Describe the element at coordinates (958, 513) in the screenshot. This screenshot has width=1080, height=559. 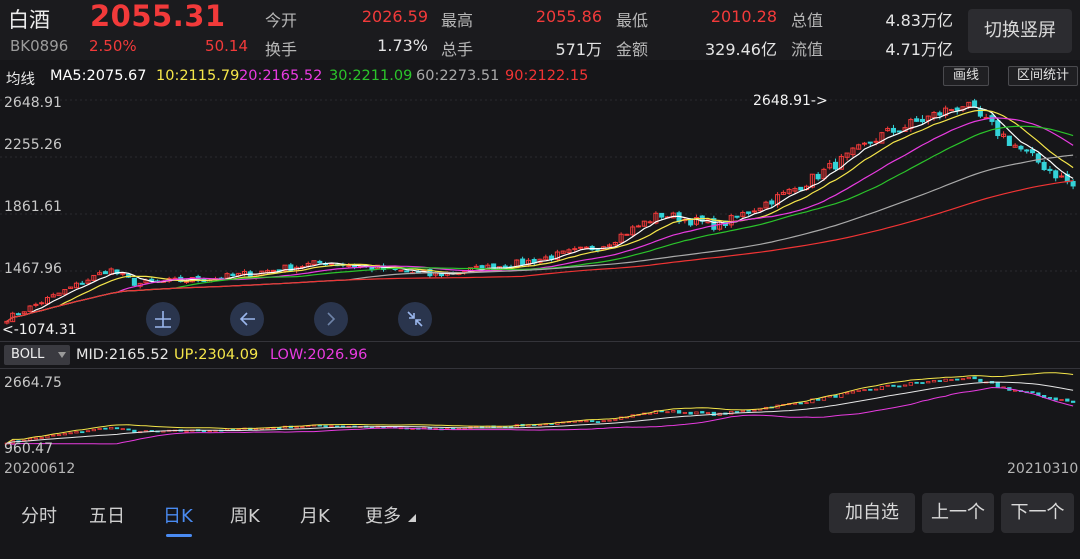
I see `prev-stock-button: 上一个` at that location.